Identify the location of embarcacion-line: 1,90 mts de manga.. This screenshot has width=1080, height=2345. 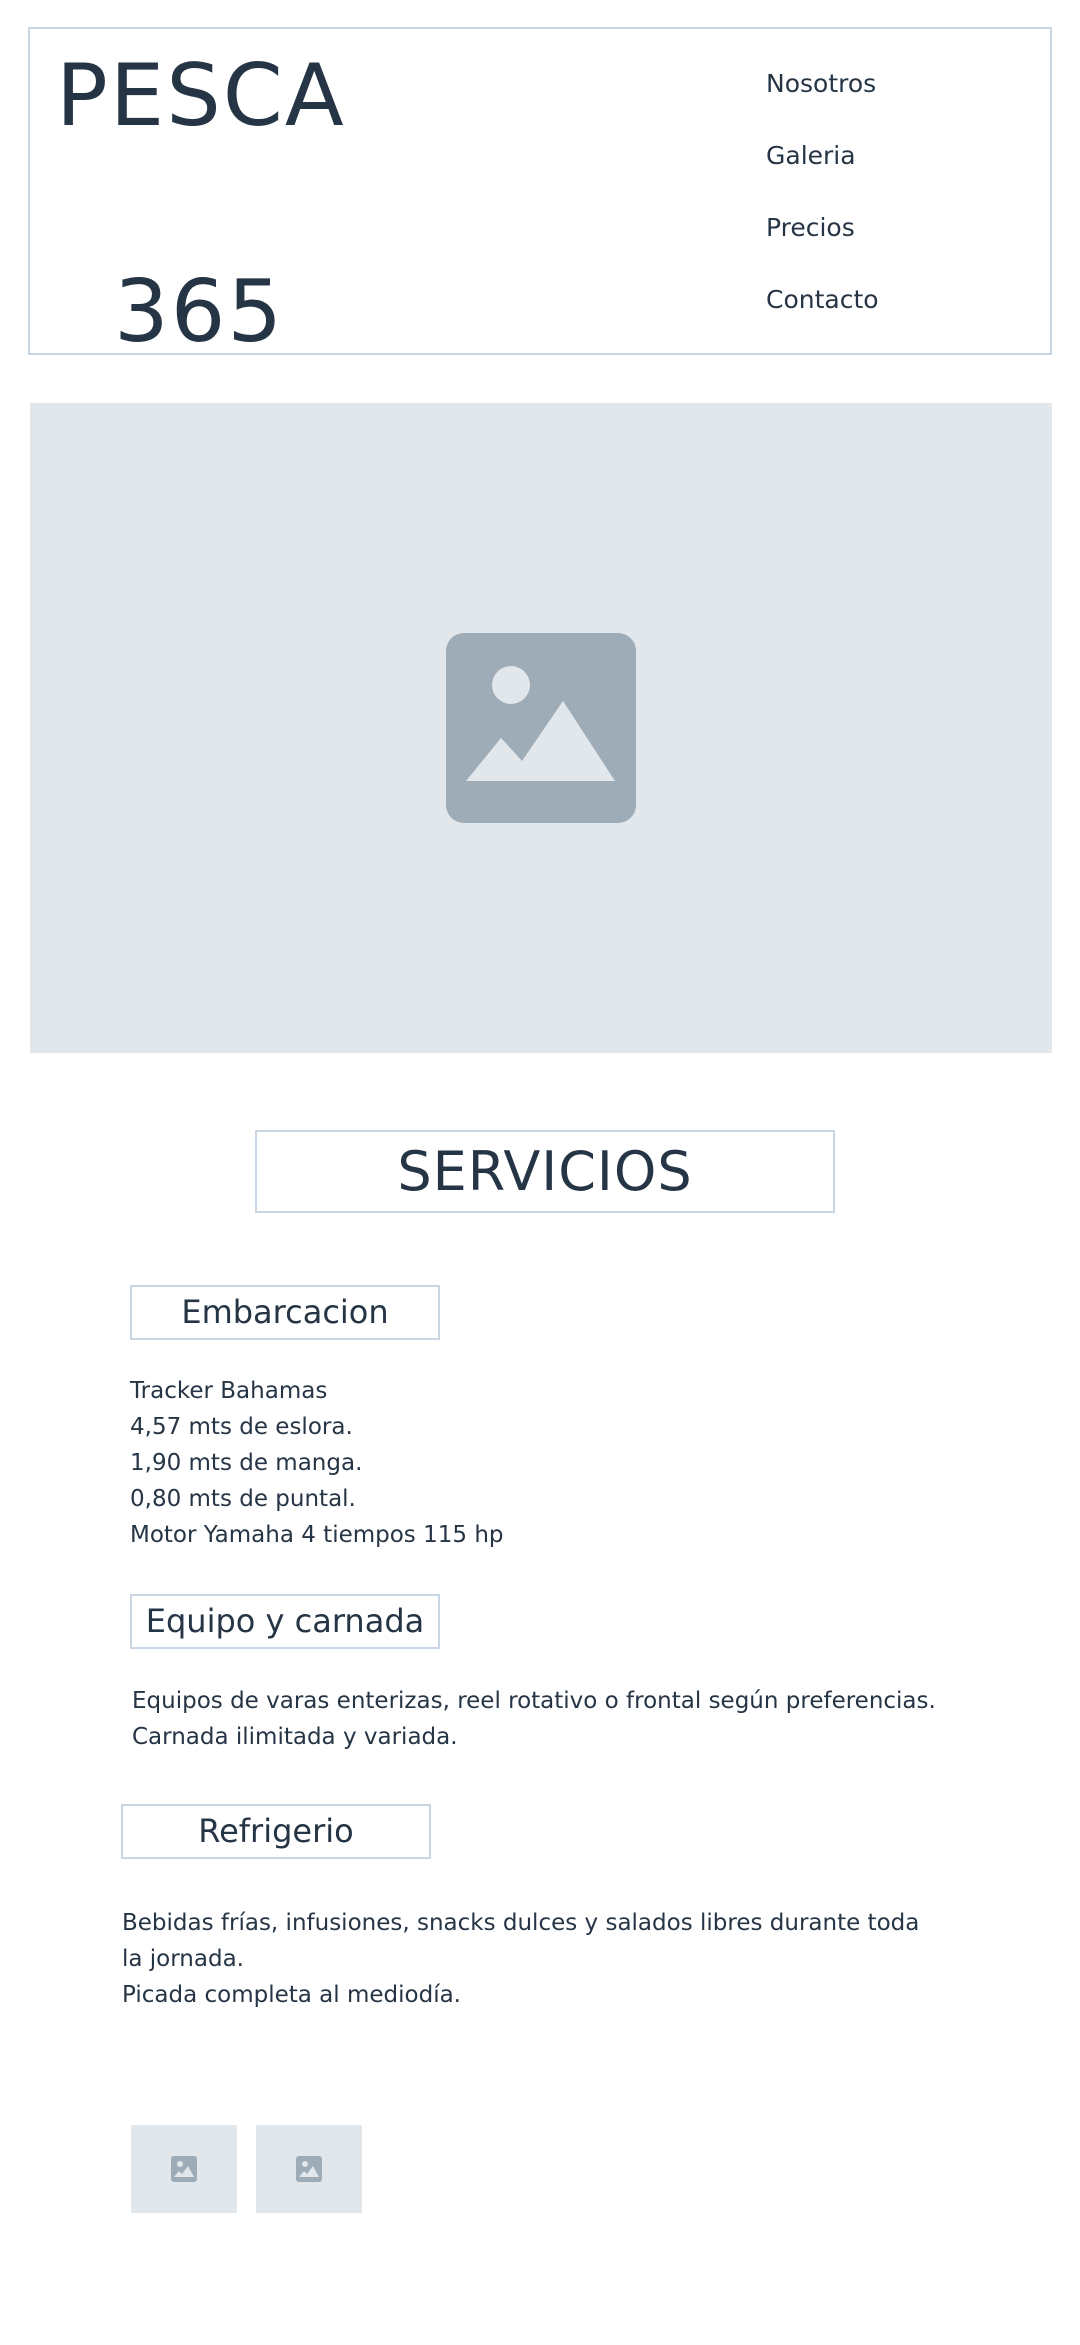
(246, 1463).